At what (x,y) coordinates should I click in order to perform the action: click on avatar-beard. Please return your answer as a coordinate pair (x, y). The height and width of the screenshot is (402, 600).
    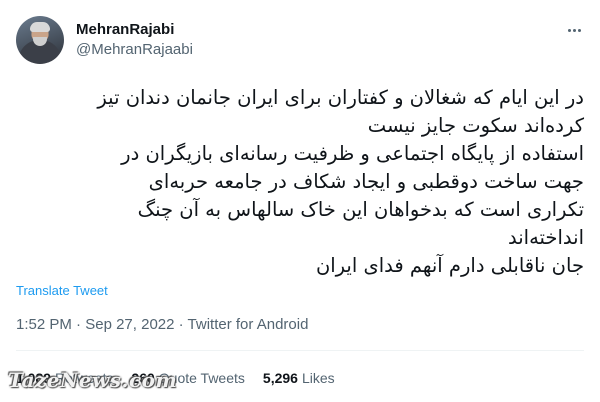
    Looking at the image, I should click on (40, 41).